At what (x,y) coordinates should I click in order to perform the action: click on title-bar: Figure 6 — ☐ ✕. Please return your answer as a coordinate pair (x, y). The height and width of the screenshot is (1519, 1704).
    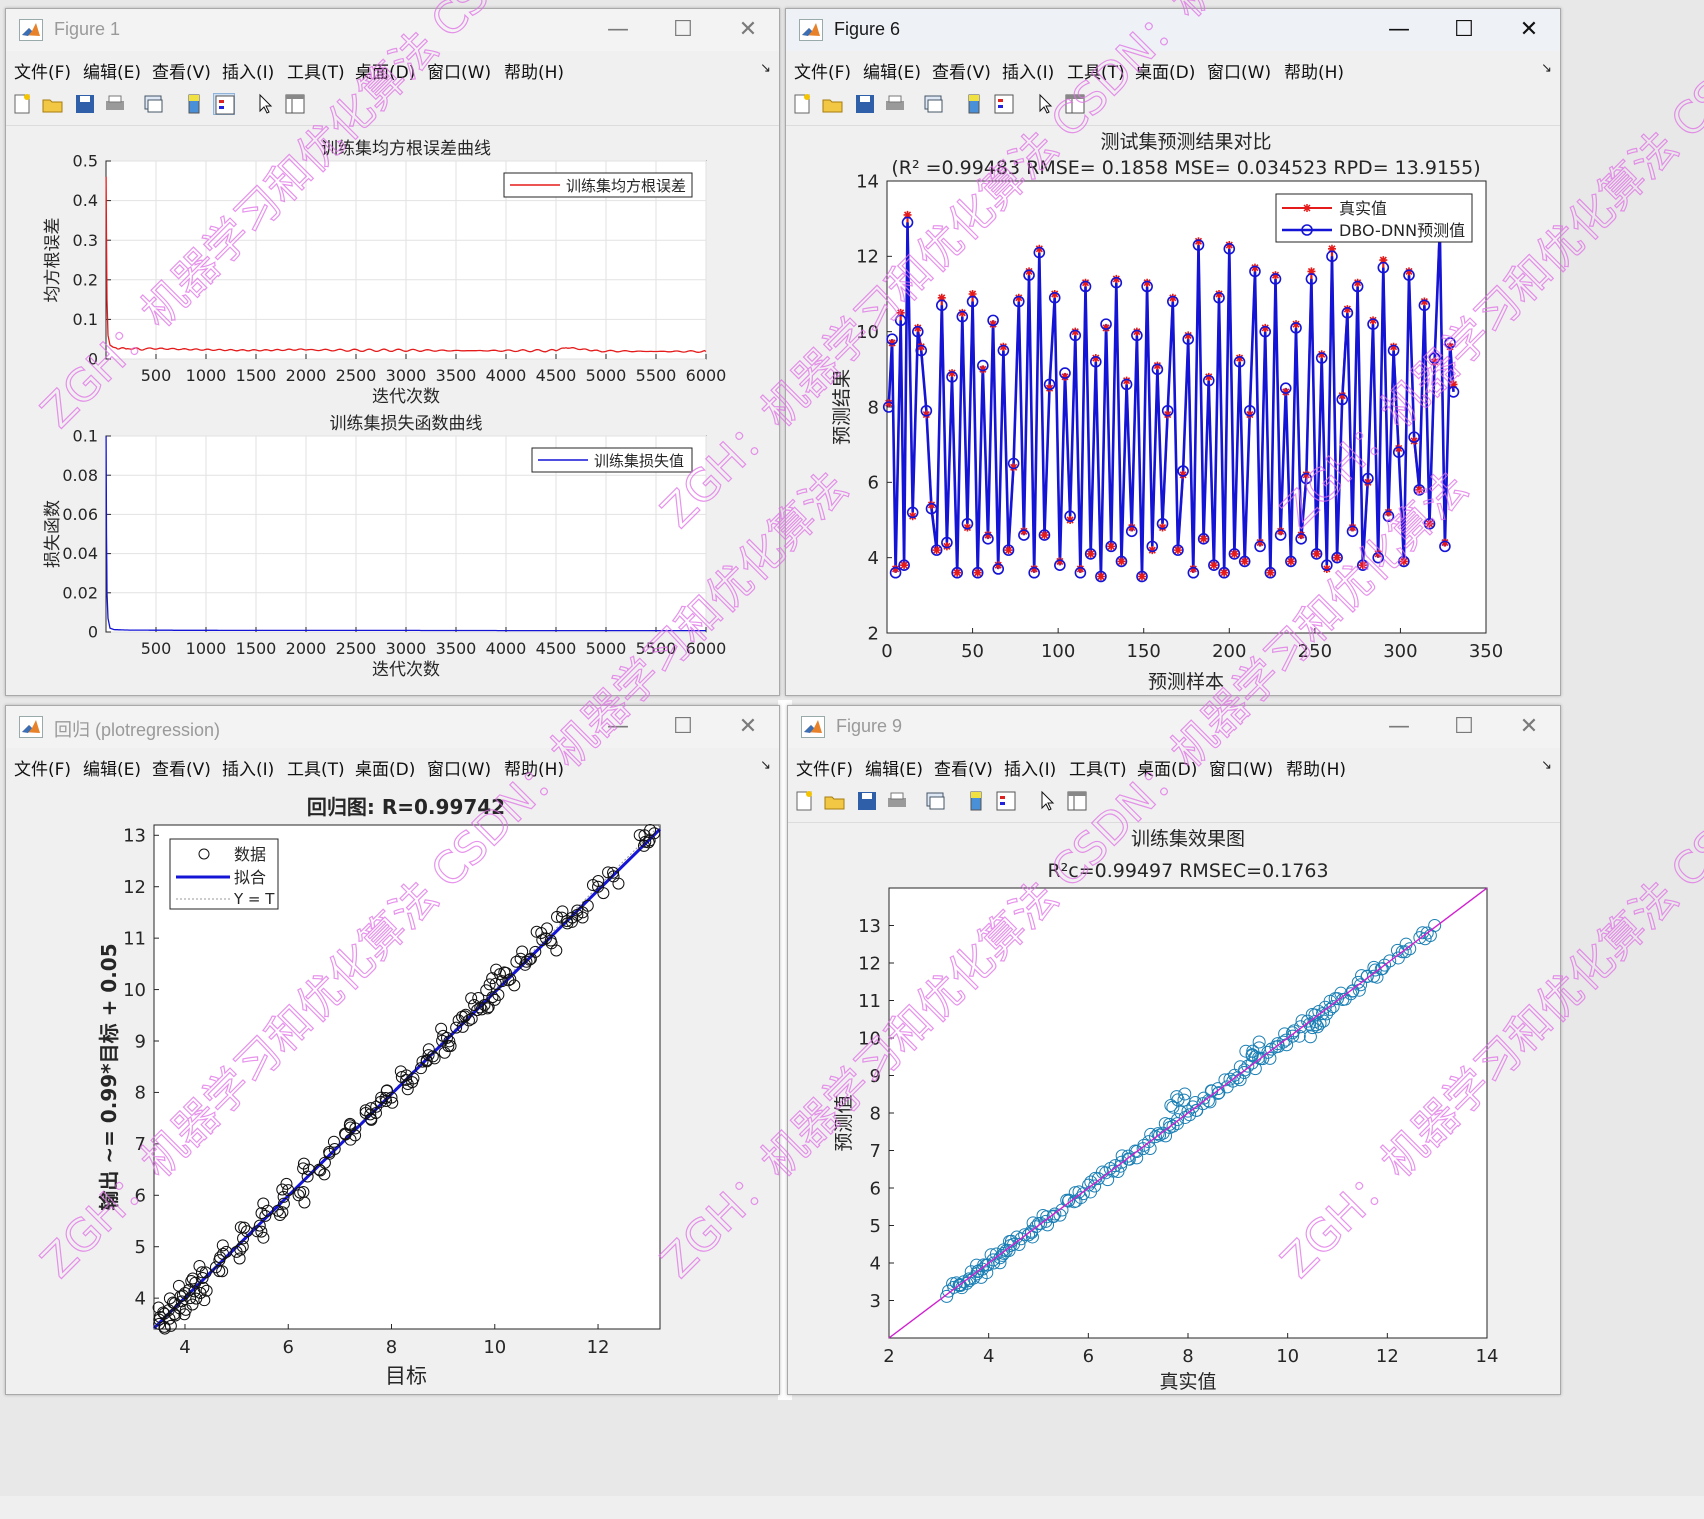
    Looking at the image, I should click on (1173, 30).